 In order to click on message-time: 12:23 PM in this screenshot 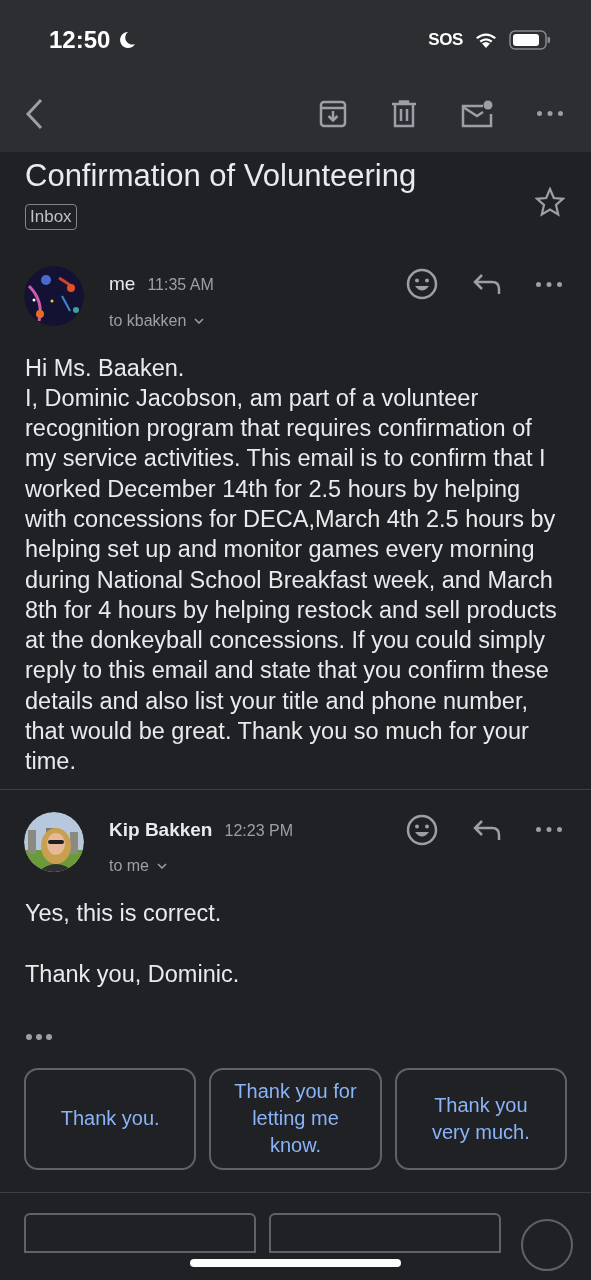, I will do `click(258, 830)`.